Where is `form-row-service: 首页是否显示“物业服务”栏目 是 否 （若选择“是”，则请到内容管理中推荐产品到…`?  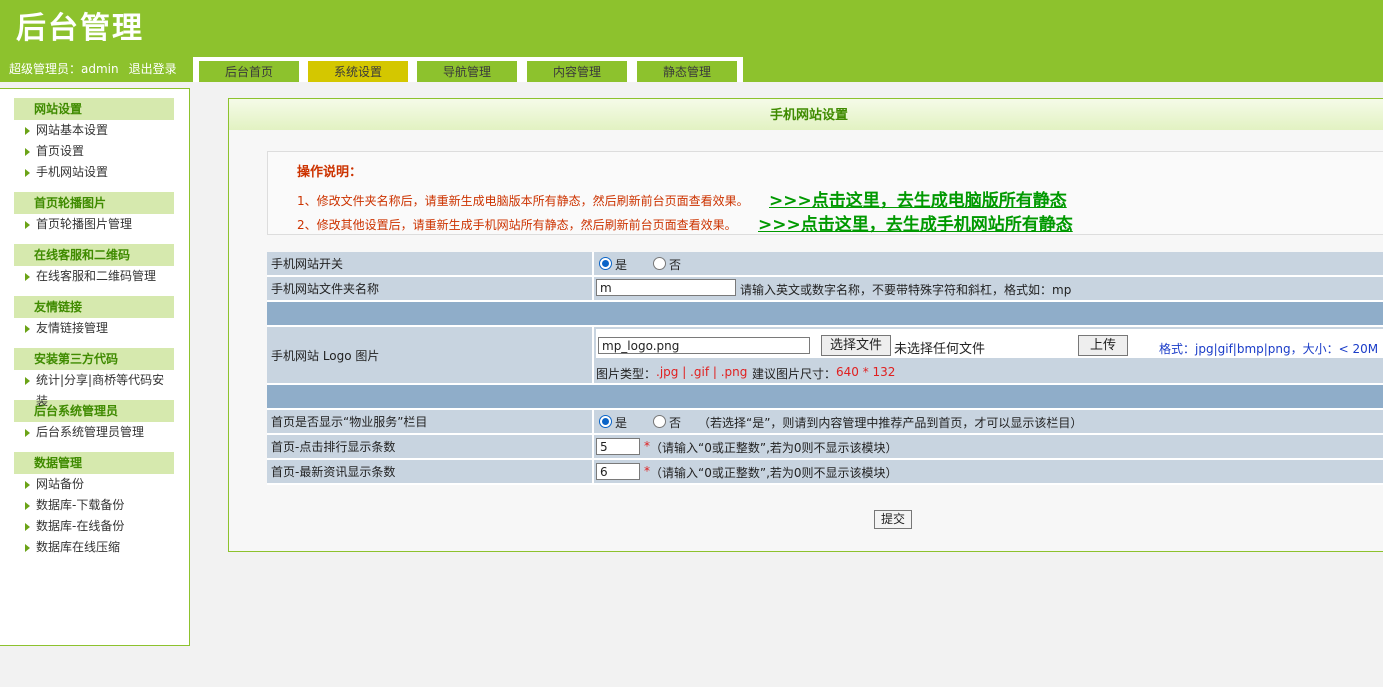
form-row-service: 首页是否显示“物业服务”栏目 是 否 （若选择“是”，则请到内容管理中推荐产品到… is located at coordinates (825, 422).